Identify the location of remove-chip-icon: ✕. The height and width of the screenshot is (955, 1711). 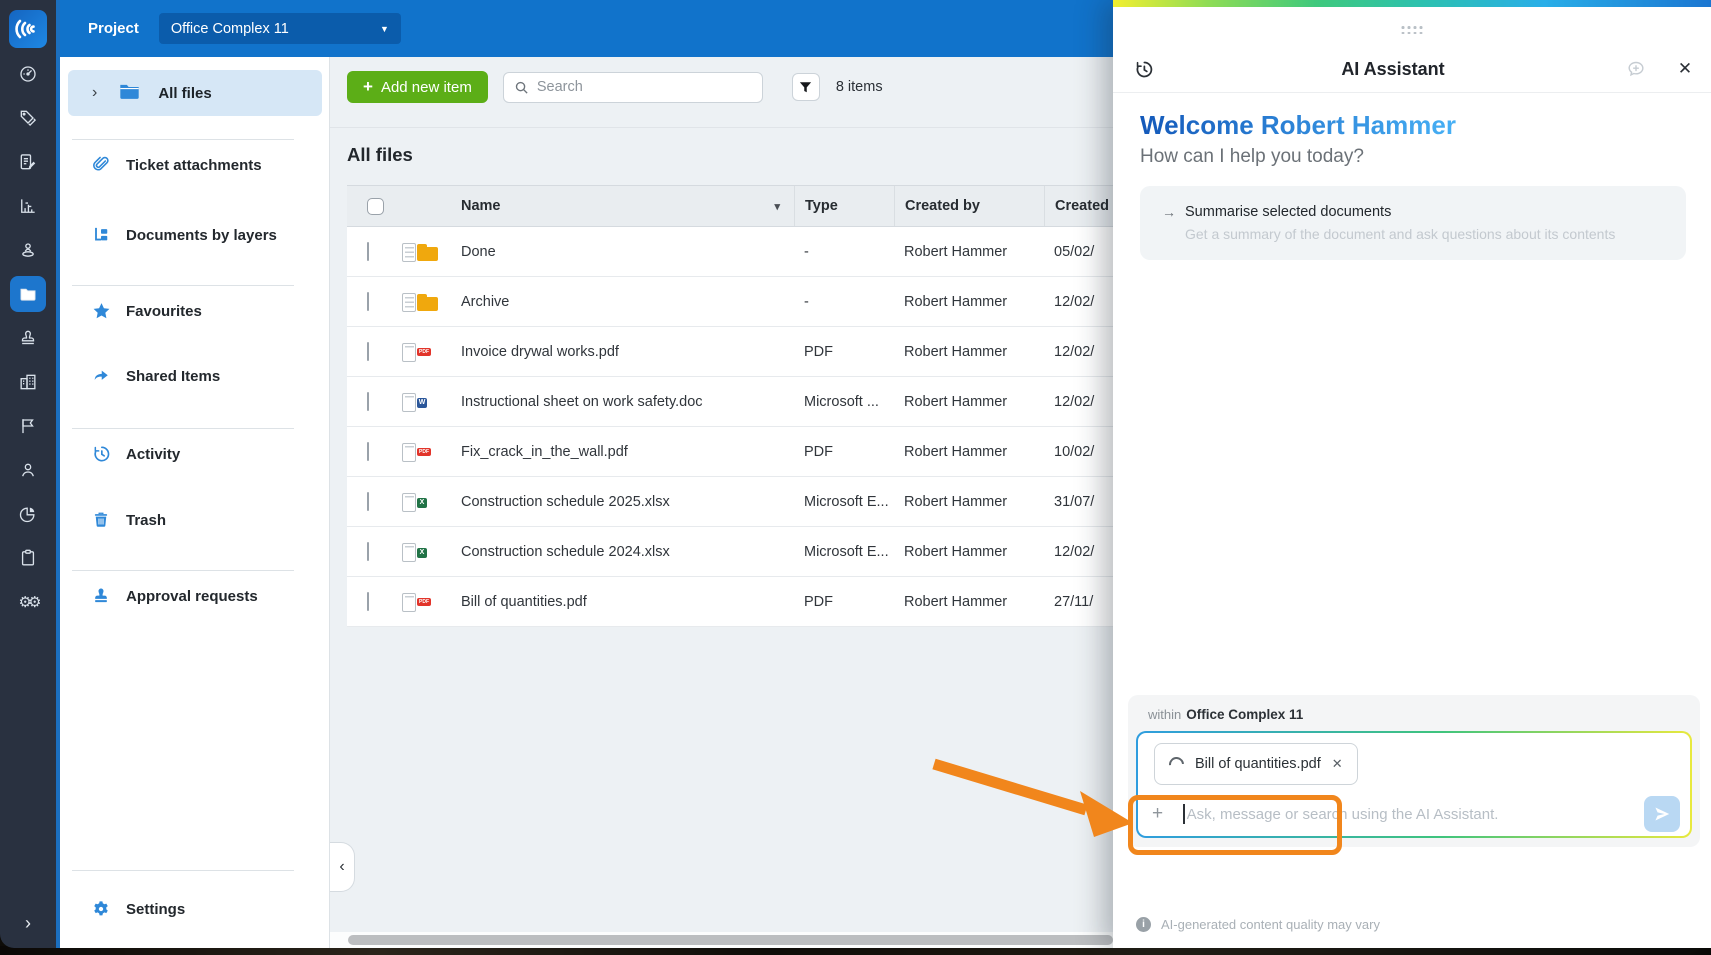
(1337, 764).